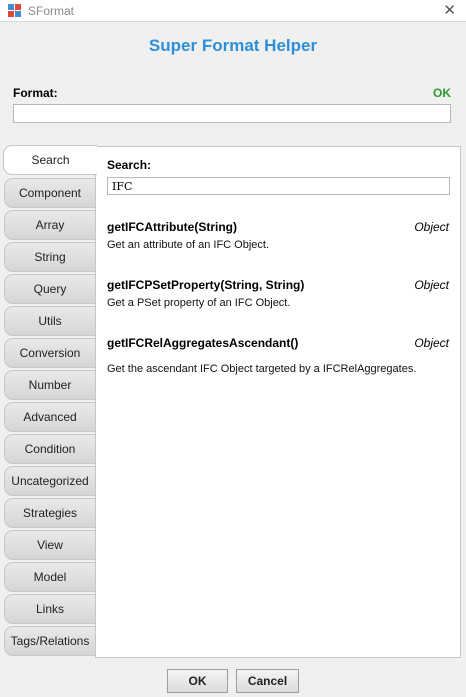  Describe the element at coordinates (205, 285) in the screenshot. I see `result-name: getIFCPSetProperty(String, String)` at that location.